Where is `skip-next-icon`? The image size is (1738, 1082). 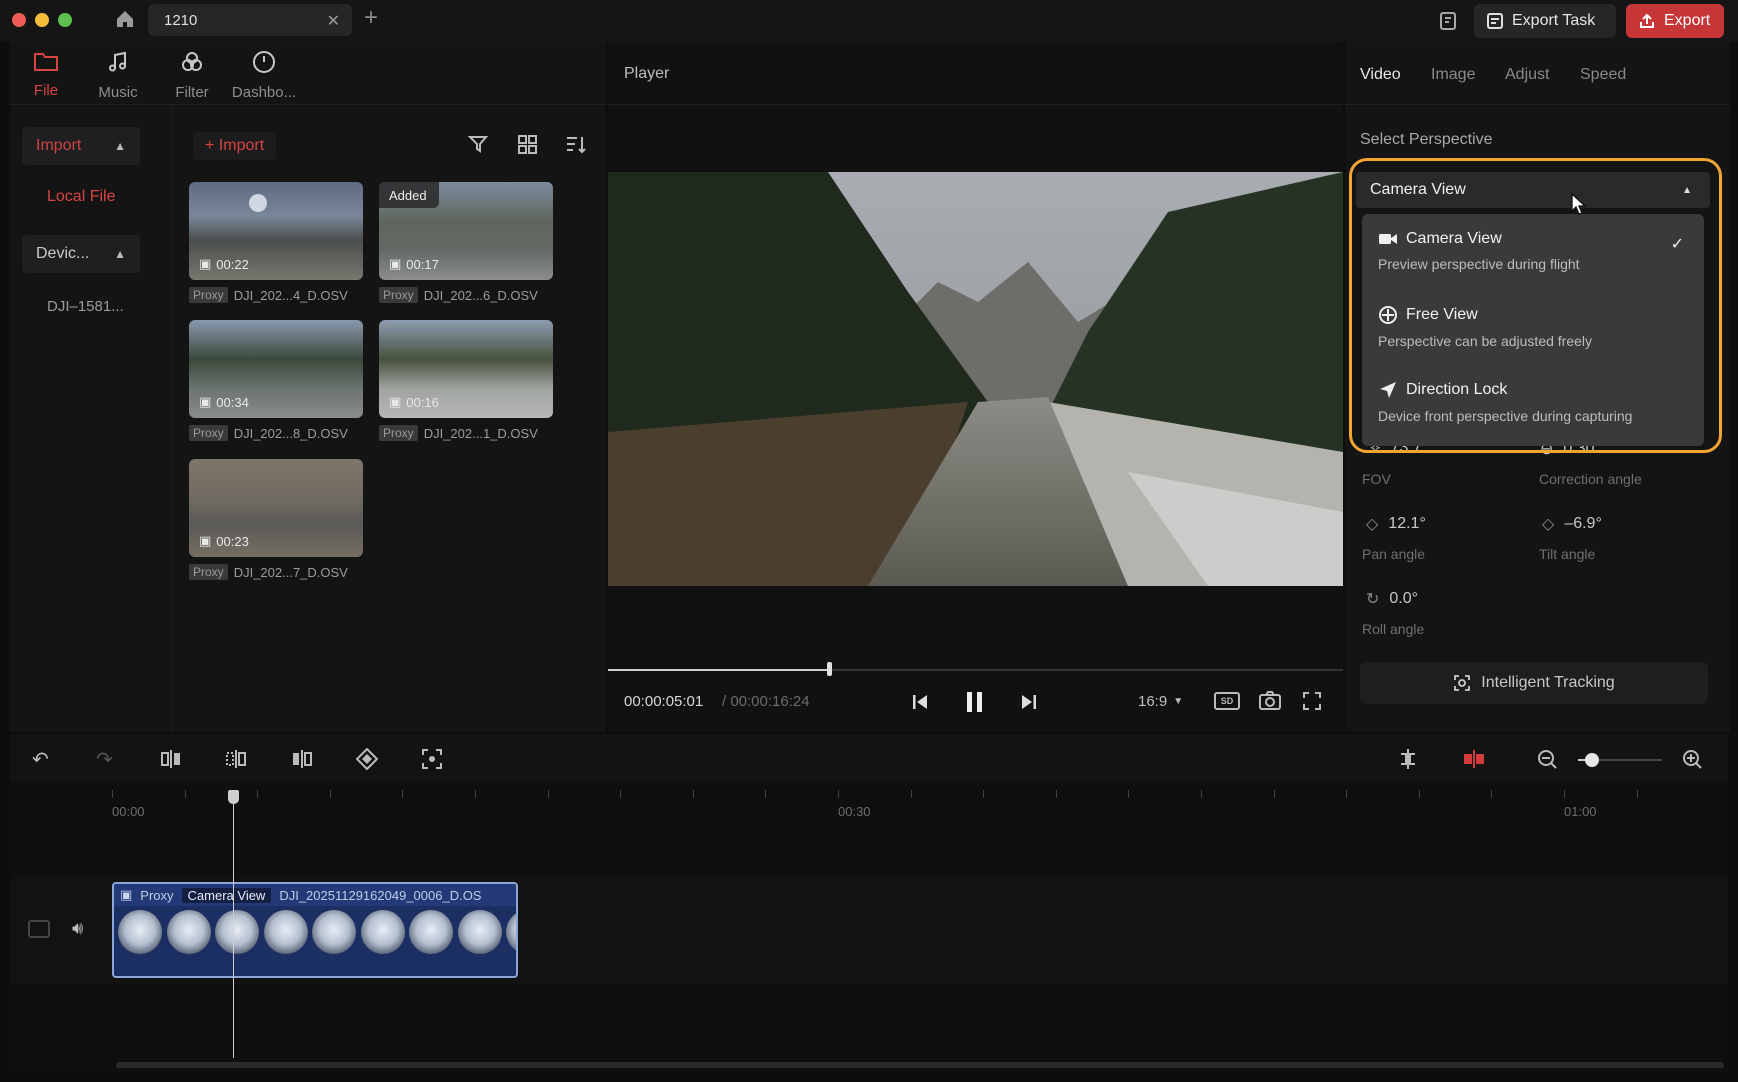 skip-next-icon is located at coordinates (1029, 704).